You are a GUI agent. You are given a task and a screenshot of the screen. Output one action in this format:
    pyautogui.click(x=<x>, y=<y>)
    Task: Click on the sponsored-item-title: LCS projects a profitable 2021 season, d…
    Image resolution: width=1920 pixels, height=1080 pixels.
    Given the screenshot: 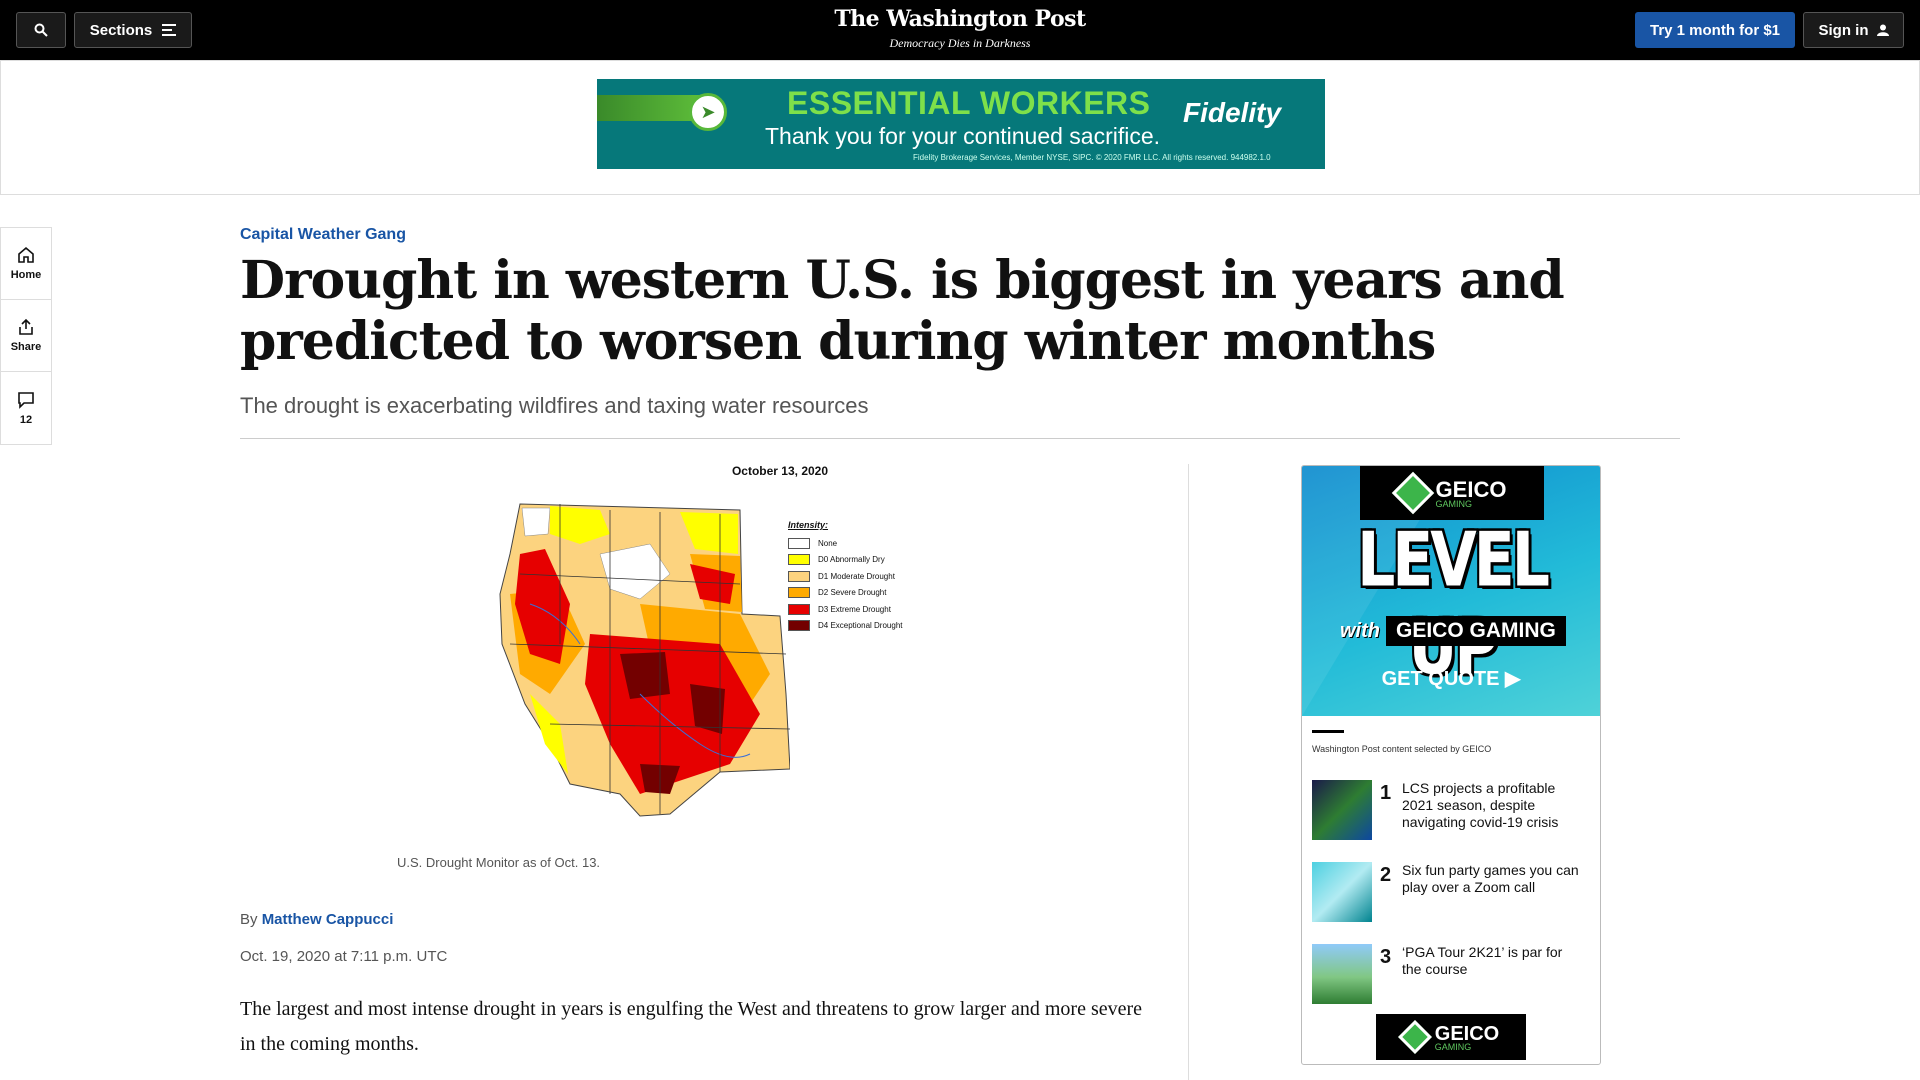 What is the action you would take?
    pyautogui.click(x=1492, y=805)
    